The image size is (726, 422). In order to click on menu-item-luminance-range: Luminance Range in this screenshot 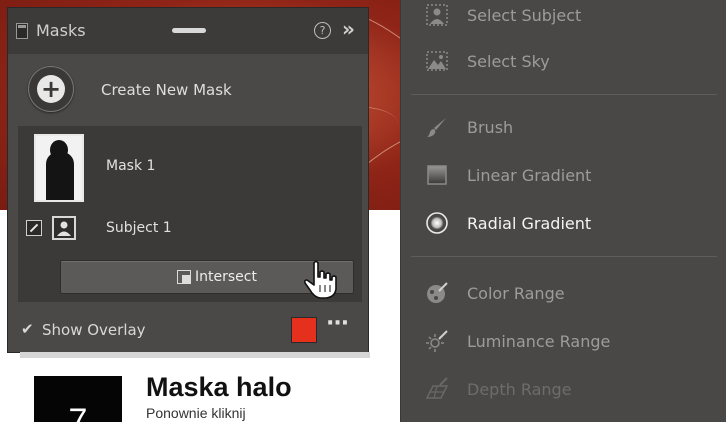, I will do `click(563, 342)`.